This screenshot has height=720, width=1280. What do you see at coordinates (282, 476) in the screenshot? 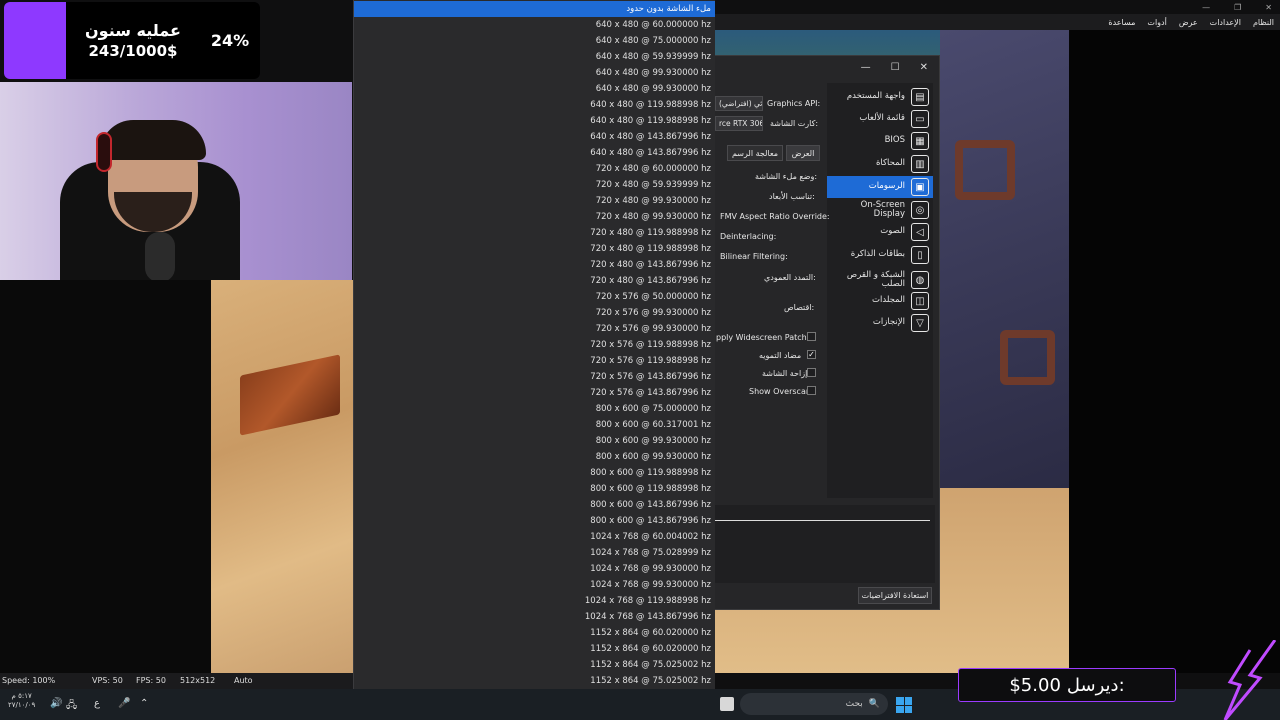
I see `sand-area` at bounding box center [282, 476].